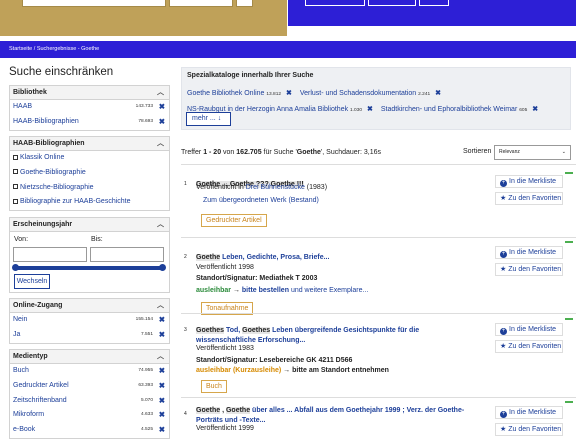 The height and width of the screenshot is (439, 576). Describe the element at coordinates (89, 122) in the screenshot. I see `facet-item: HAAB-Bibliographien 78.693 ✖` at that location.